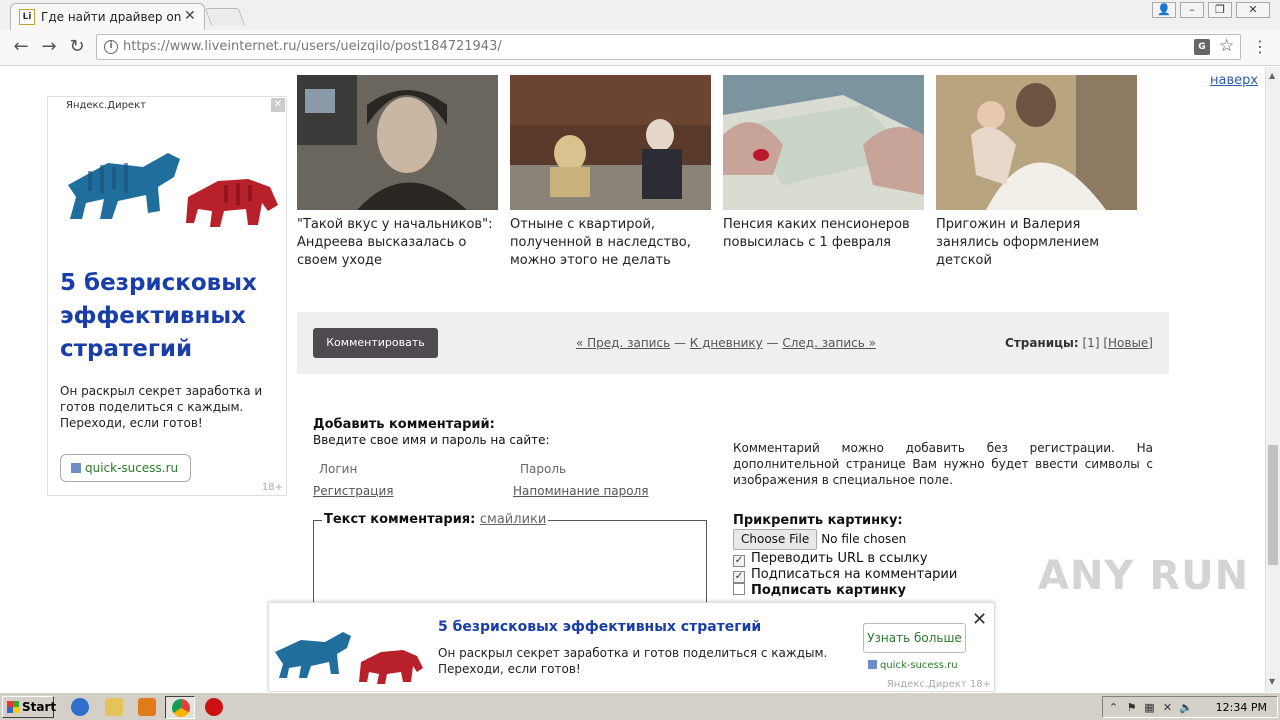  I want to click on windows-flag-icon, so click(13, 707).